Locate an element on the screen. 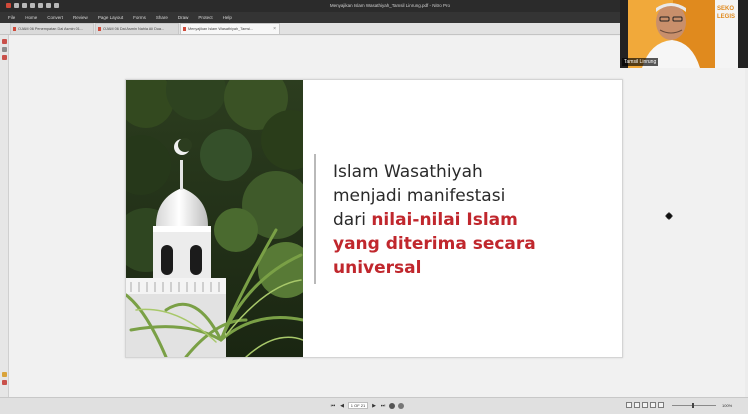  quote-line-2: menjadi manifestasi is located at coordinates (419, 196).